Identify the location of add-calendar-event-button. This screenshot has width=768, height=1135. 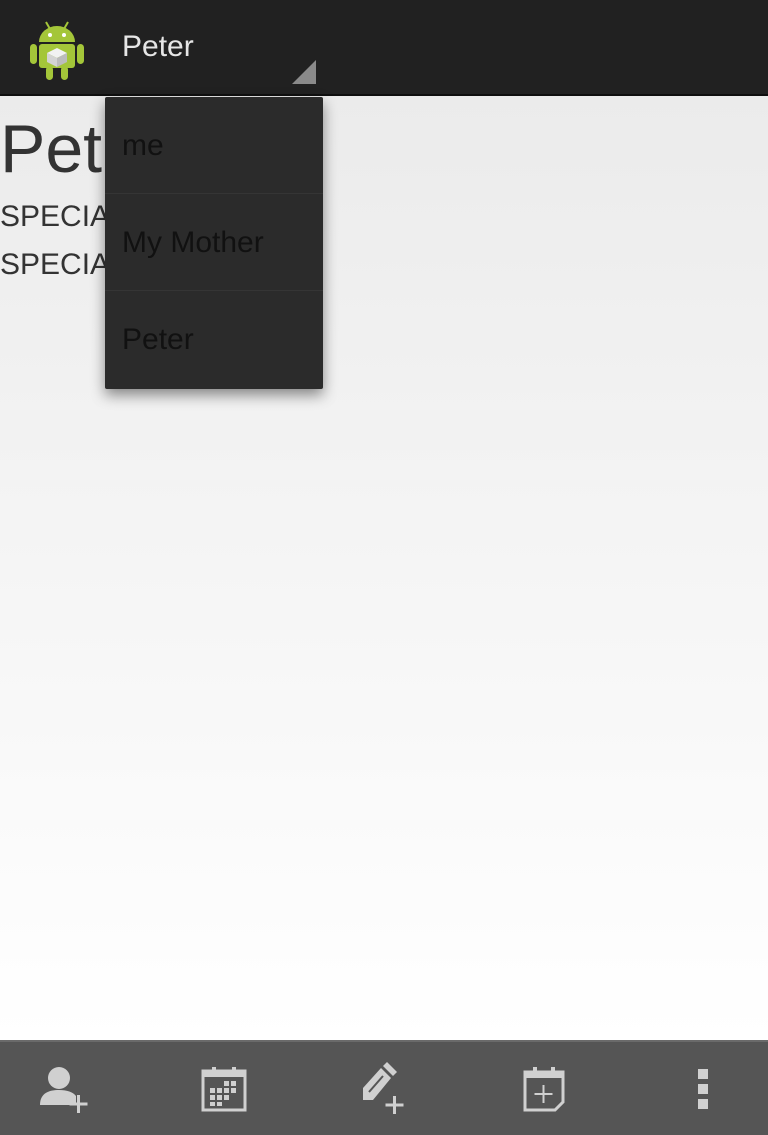
(544, 1088).